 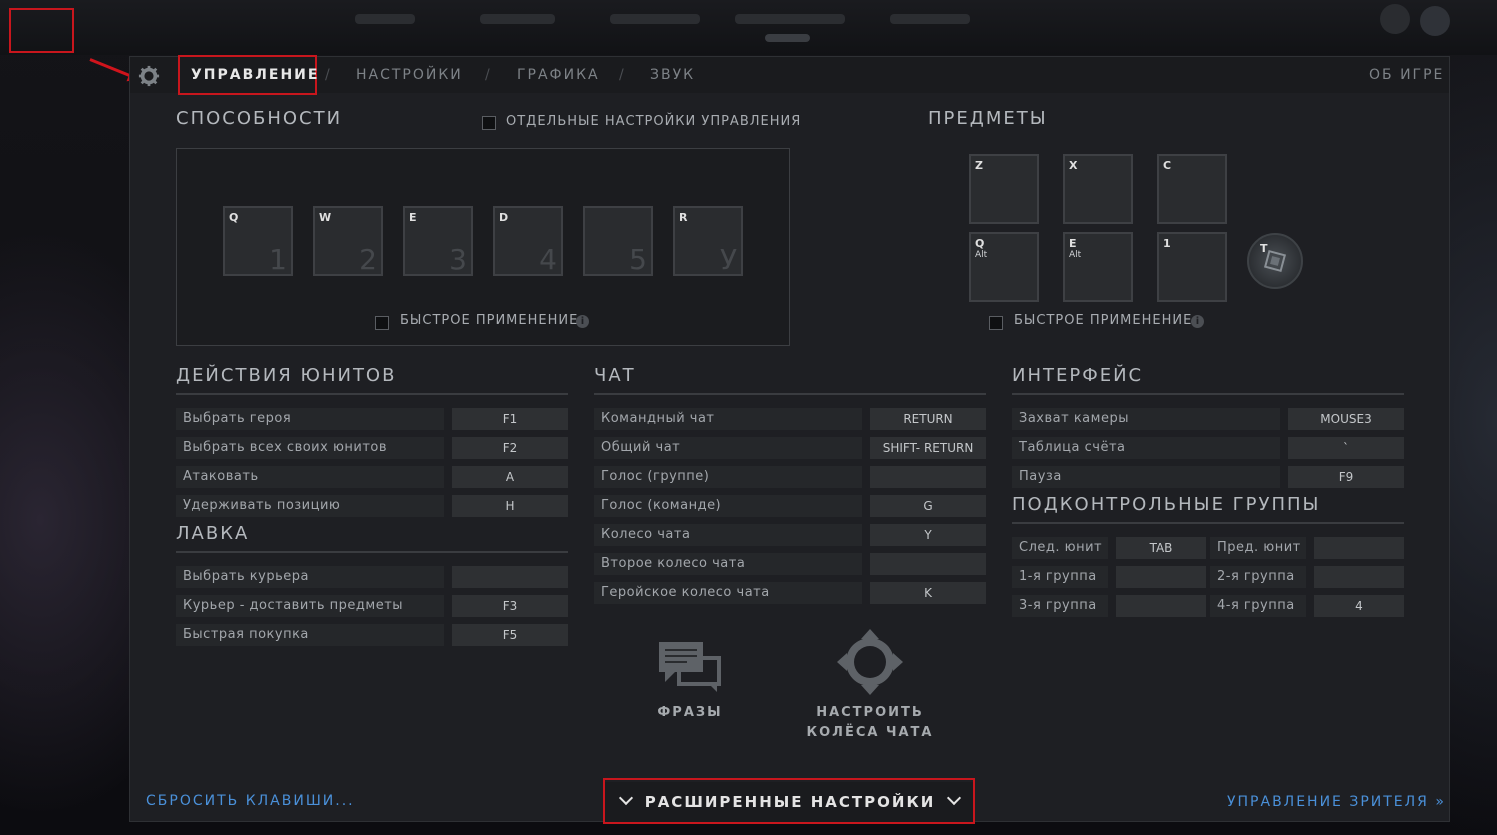 What do you see at coordinates (413, 217) in the screenshot?
I see `slot-hotkey: E` at bounding box center [413, 217].